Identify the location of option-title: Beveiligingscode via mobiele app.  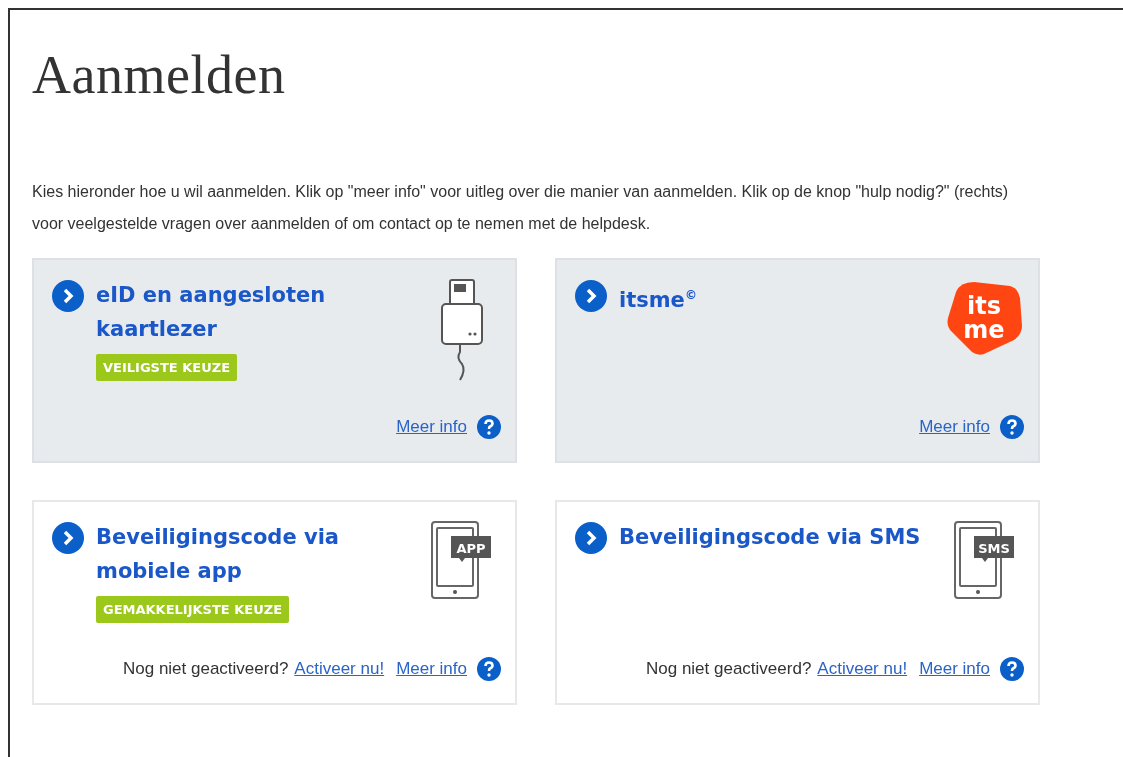
(252, 554).